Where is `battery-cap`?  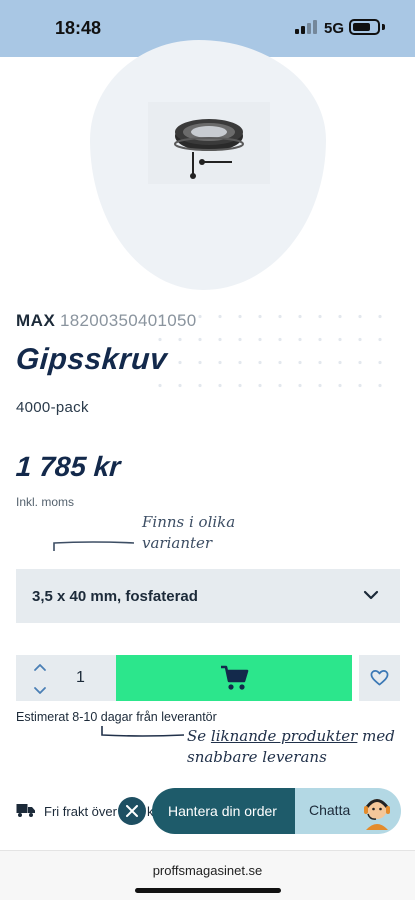
battery-cap is located at coordinates (383, 27).